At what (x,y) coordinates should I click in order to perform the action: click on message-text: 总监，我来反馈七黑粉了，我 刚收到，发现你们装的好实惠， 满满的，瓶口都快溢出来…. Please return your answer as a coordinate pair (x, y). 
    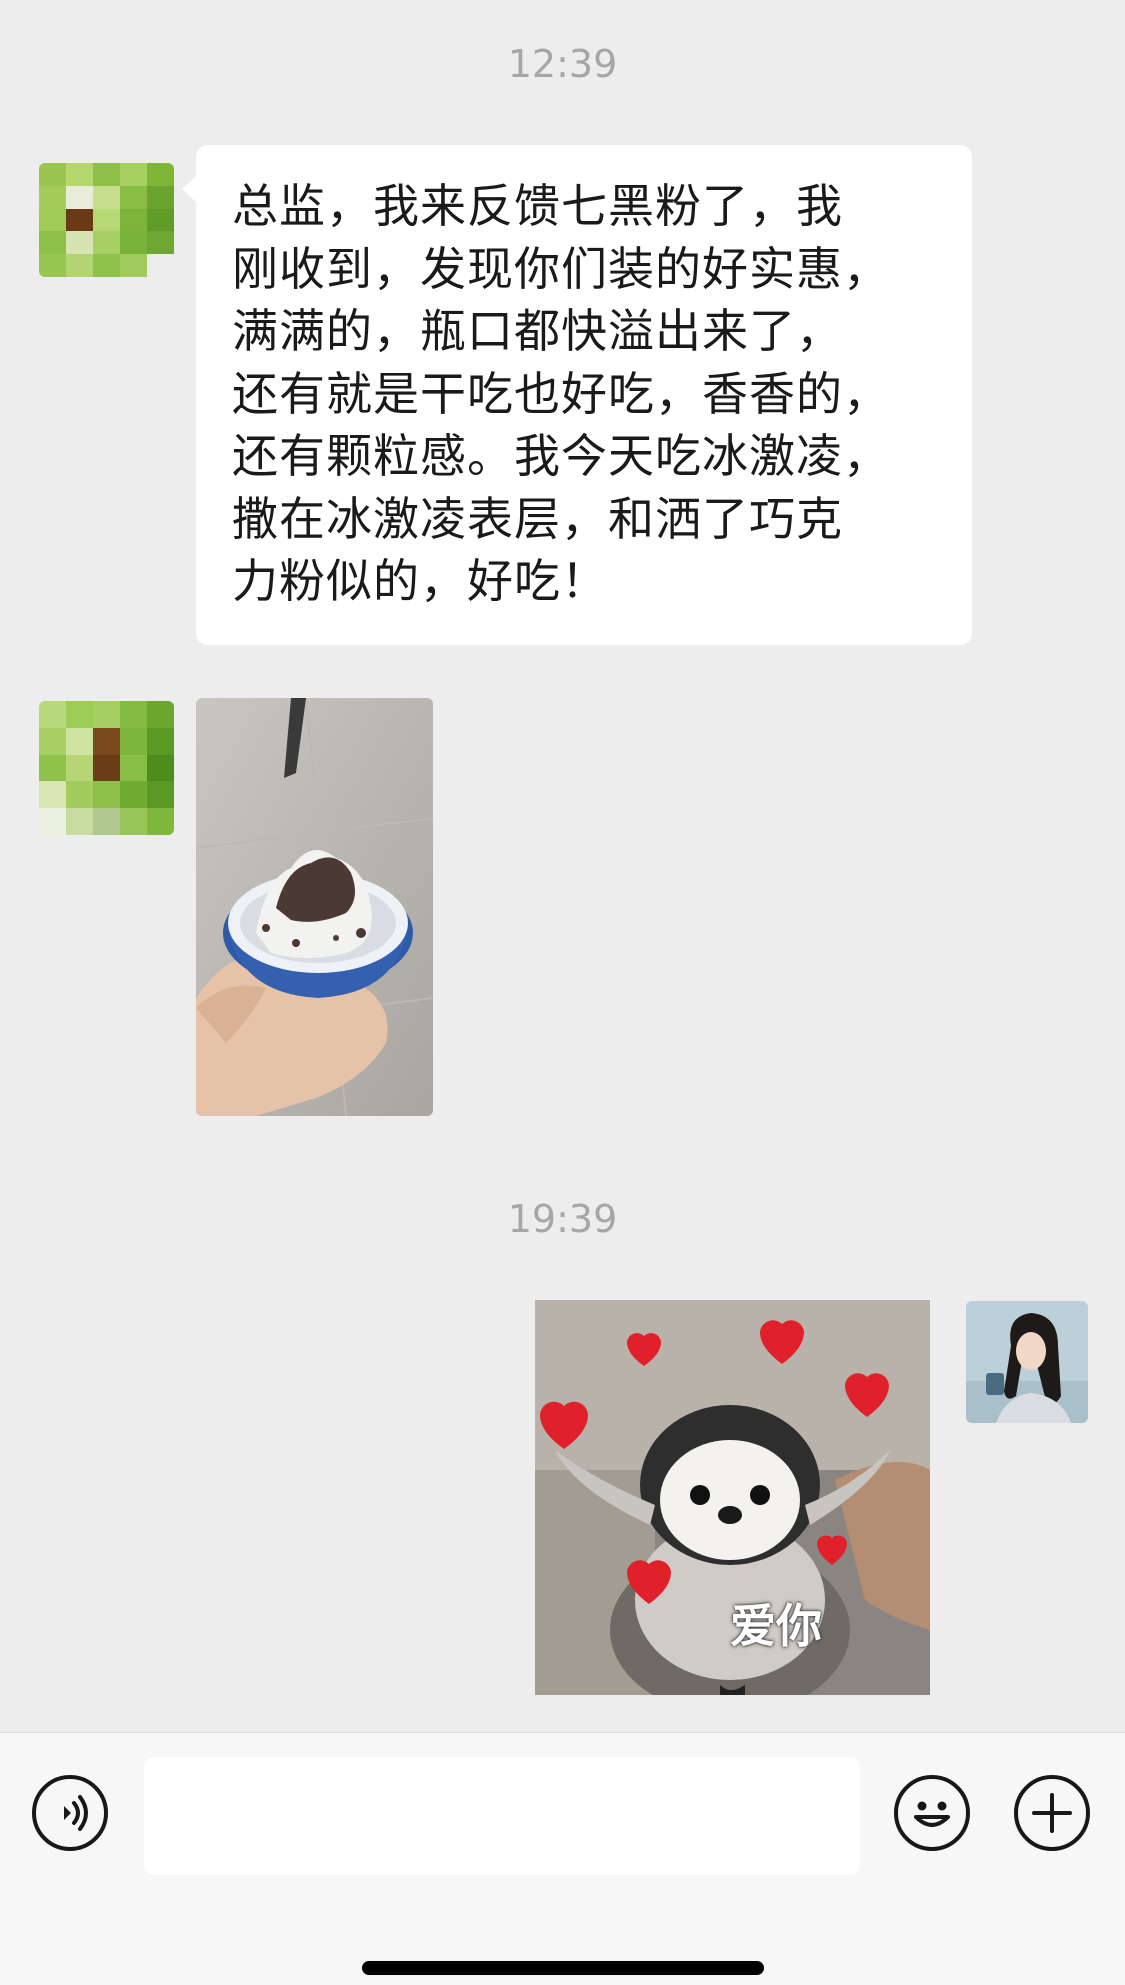
    Looking at the image, I should click on (561, 393).